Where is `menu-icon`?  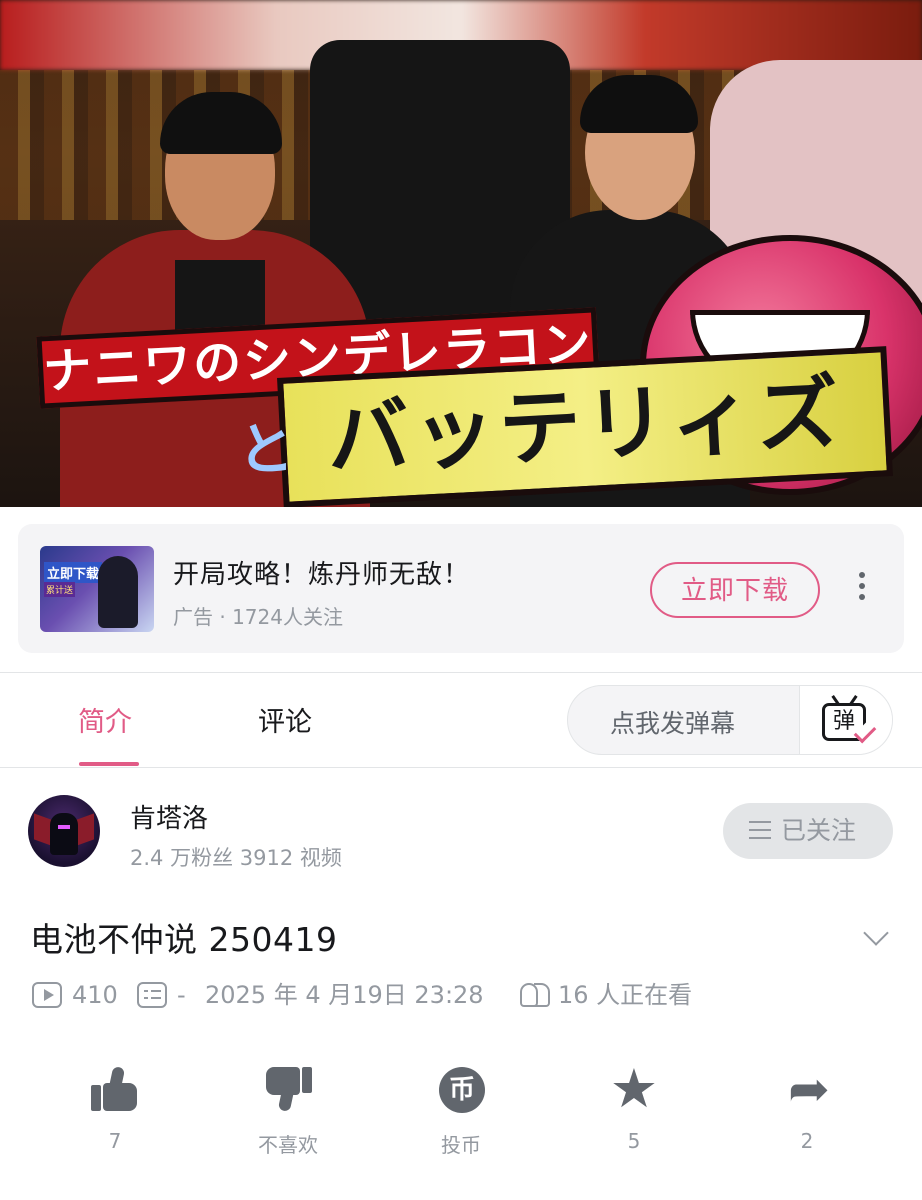 menu-icon is located at coordinates (760, 830).